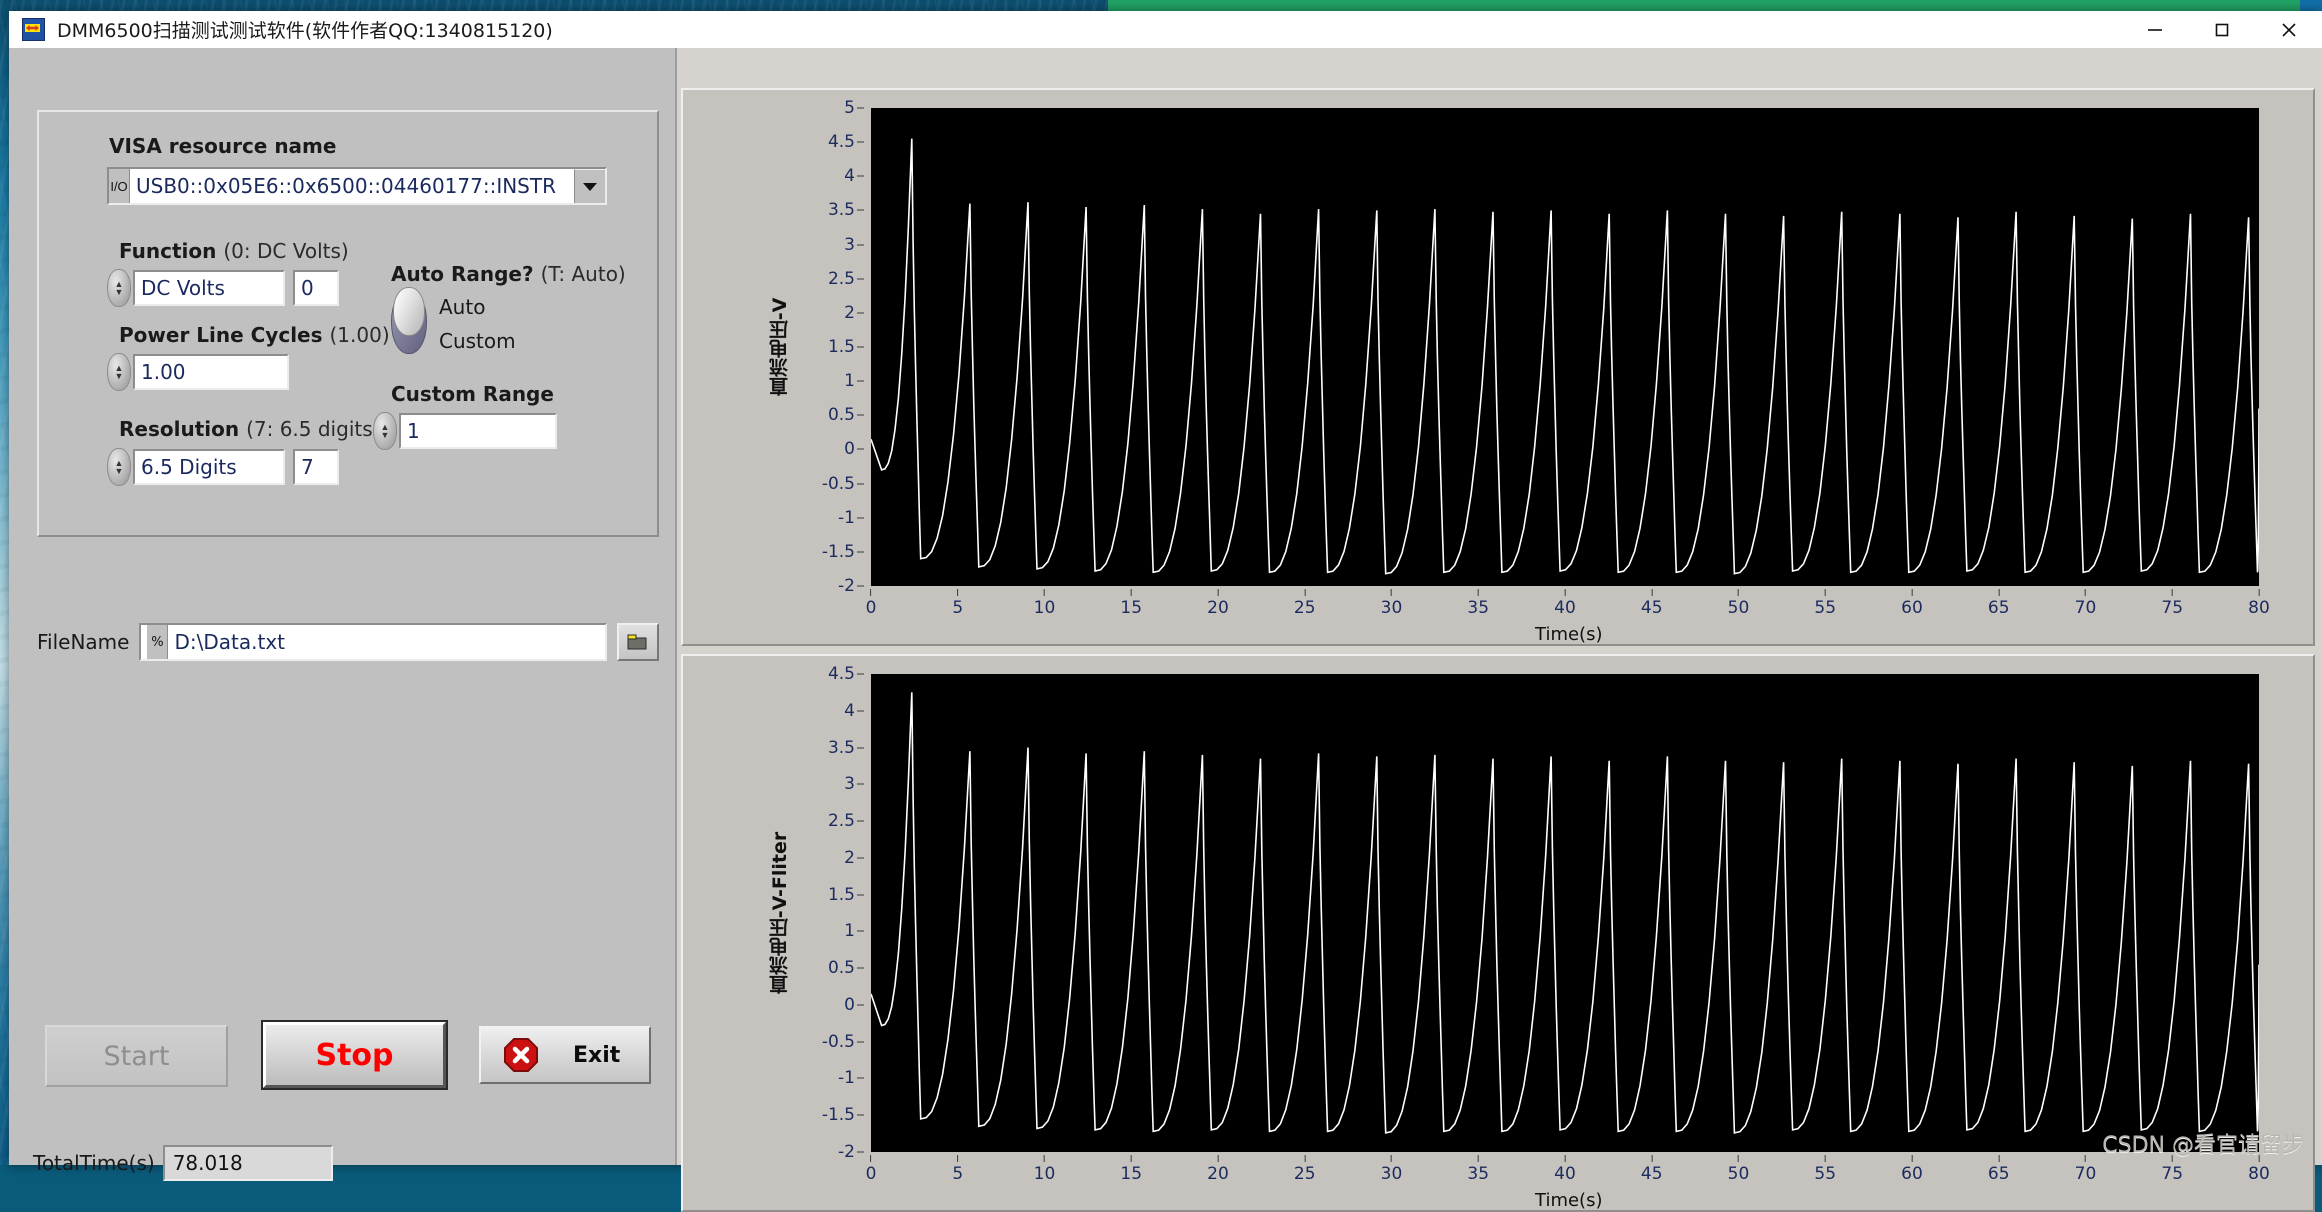 This screenshot has width=2322, height=1212. What do you see at coordinates (286, 251) in the screenshot?
I see `function-hint: (0: DC Volts)` at bounding box center [286, 251].